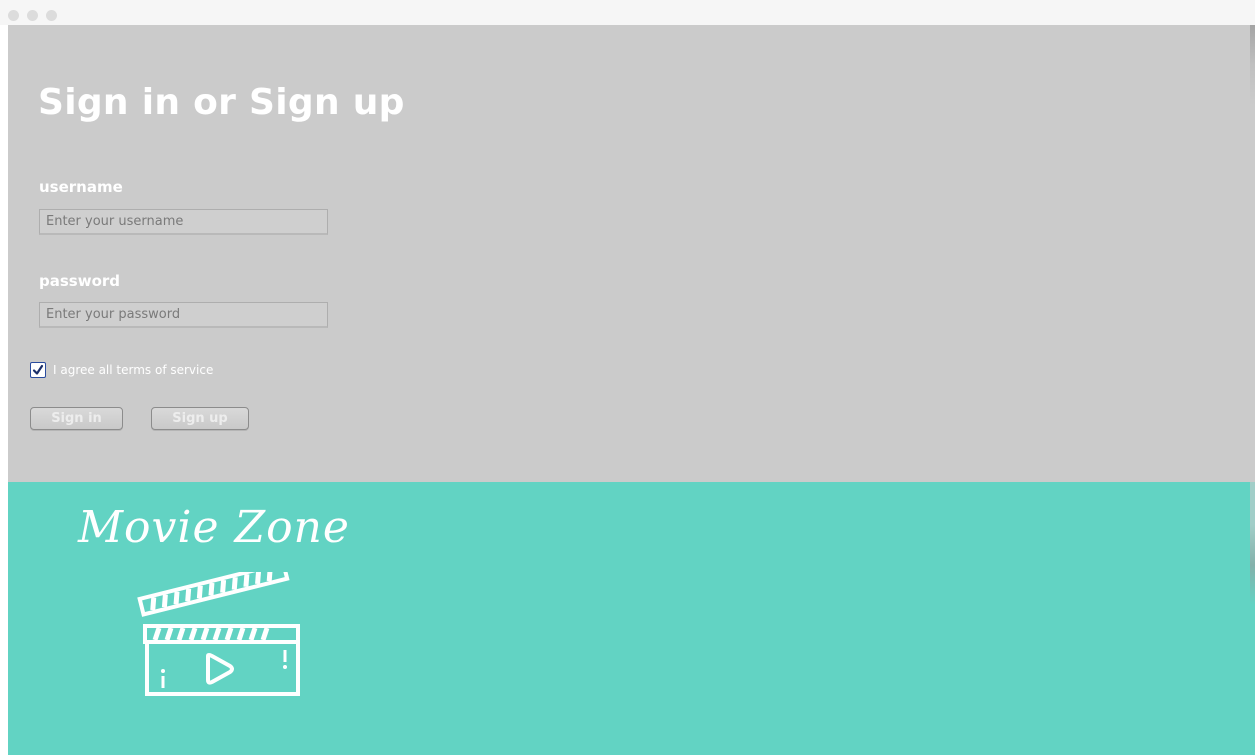 This screenshot has height=755, width=1255. I want to click on page-title: Sign in or Sign up, so click(221, 102).